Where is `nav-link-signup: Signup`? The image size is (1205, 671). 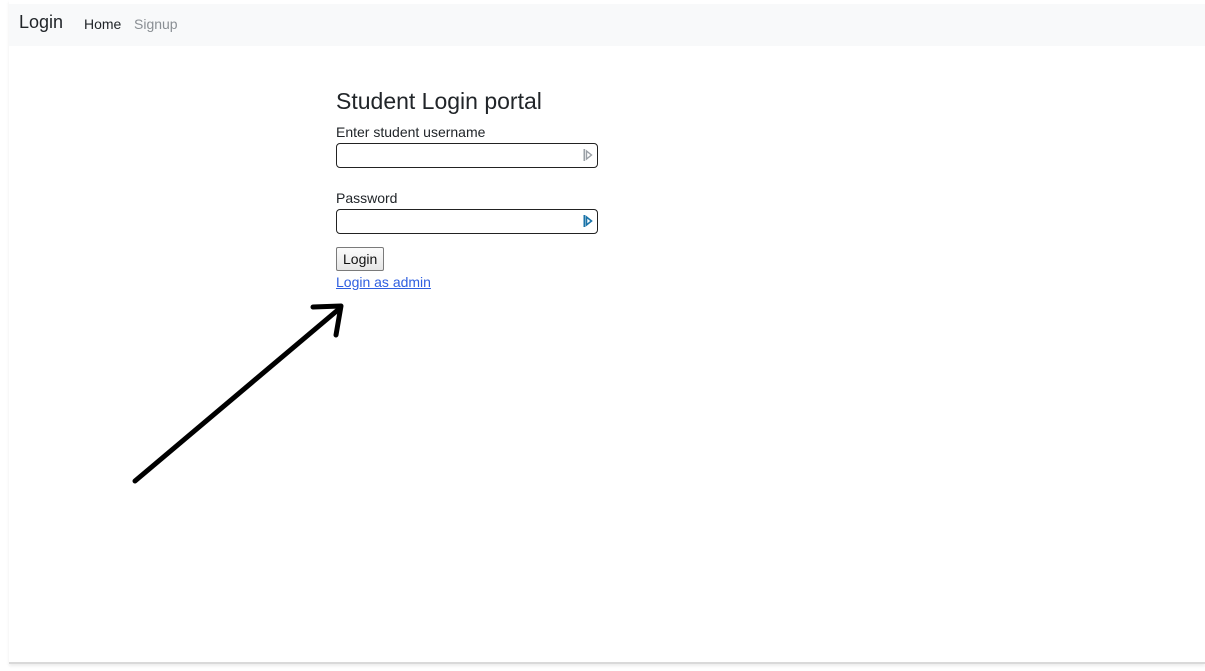
nav-link-signup: Signup is located at coordinates (156, 24).